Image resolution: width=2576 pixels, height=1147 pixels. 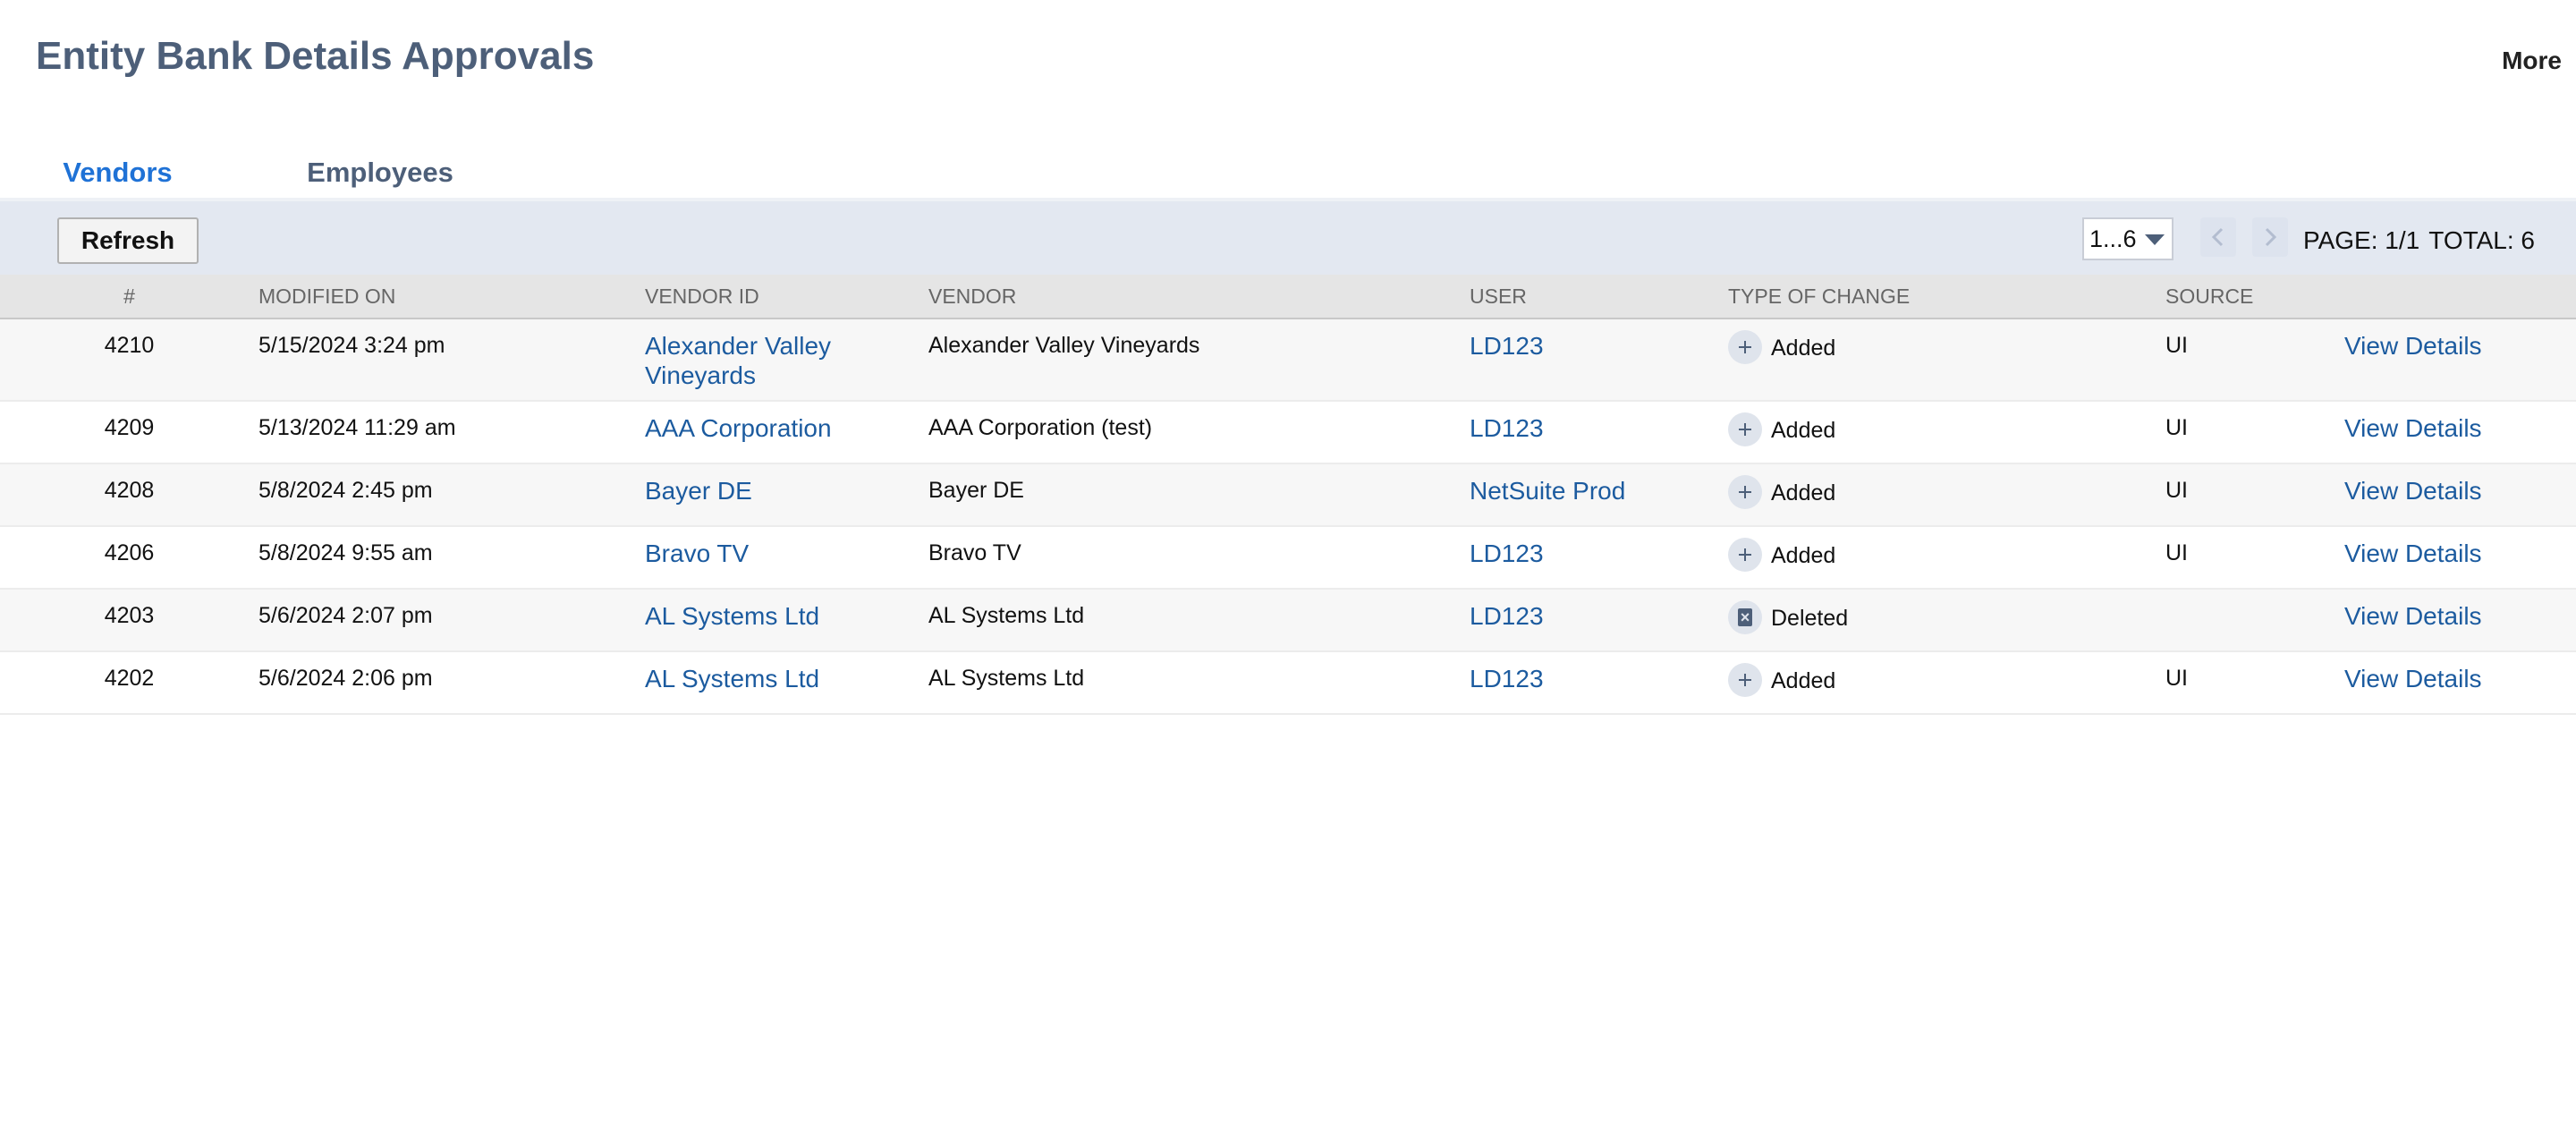 What do you see at coordinates (1288, 180) in the screenshot?
I see `tab-bar: Vendors Employees` at bounding box center [1288, 180].